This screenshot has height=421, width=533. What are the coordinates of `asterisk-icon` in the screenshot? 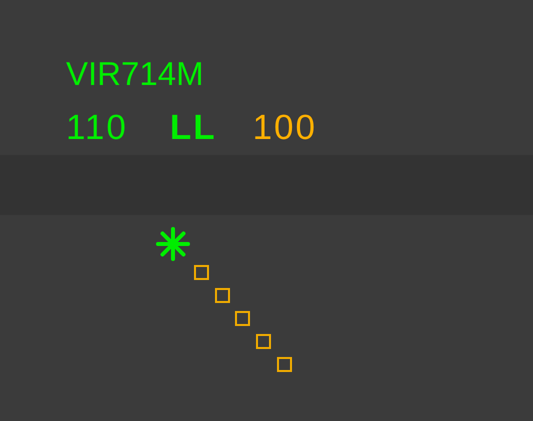 It's located at (173, 244).